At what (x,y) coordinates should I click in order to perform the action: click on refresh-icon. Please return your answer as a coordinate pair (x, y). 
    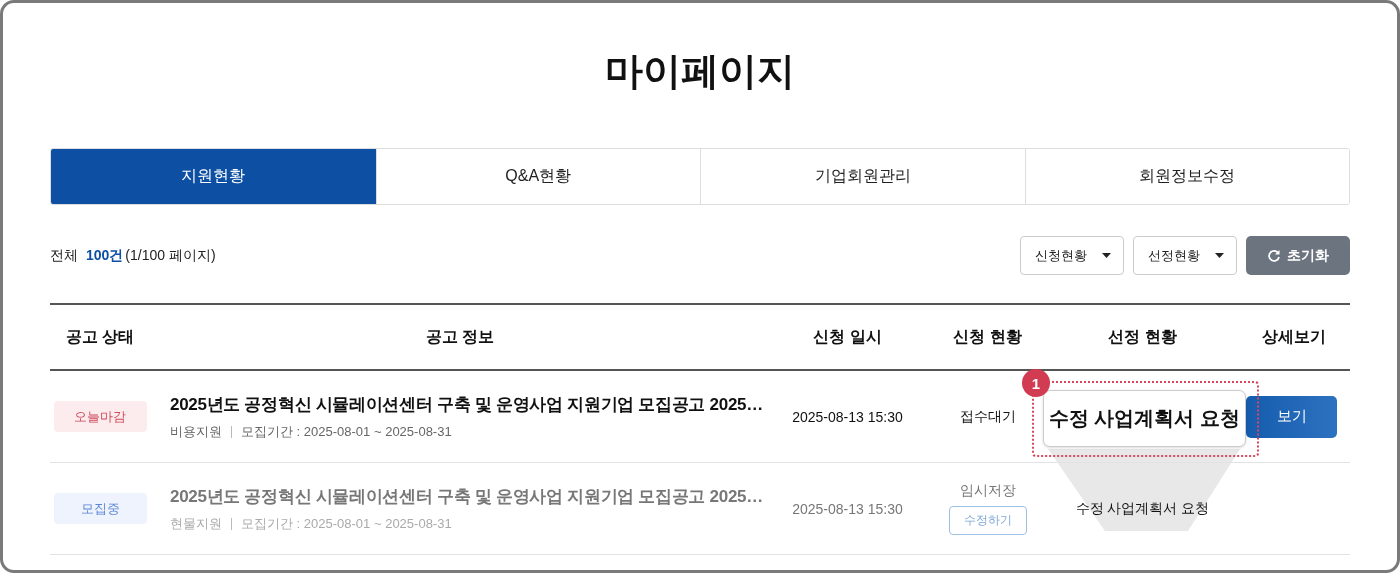
    Looking at the image, I should click on (1274, 255).